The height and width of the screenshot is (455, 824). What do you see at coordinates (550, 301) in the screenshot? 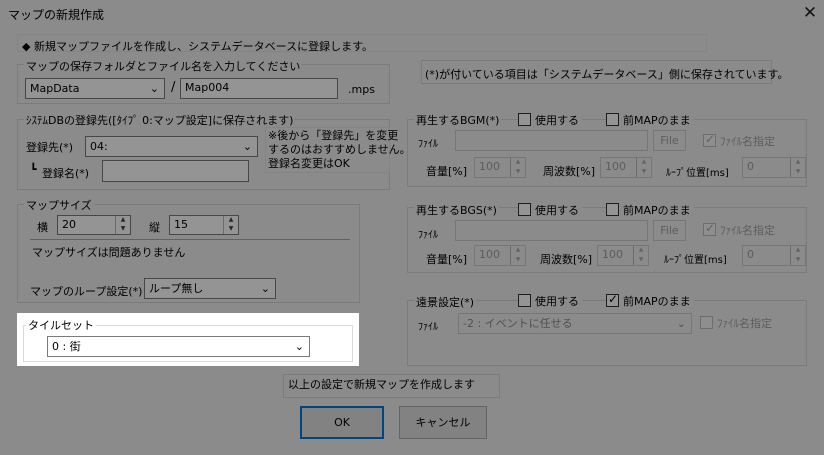
I see `panorama-use-checkbox: 使用する` at bounding box center [550, 301].